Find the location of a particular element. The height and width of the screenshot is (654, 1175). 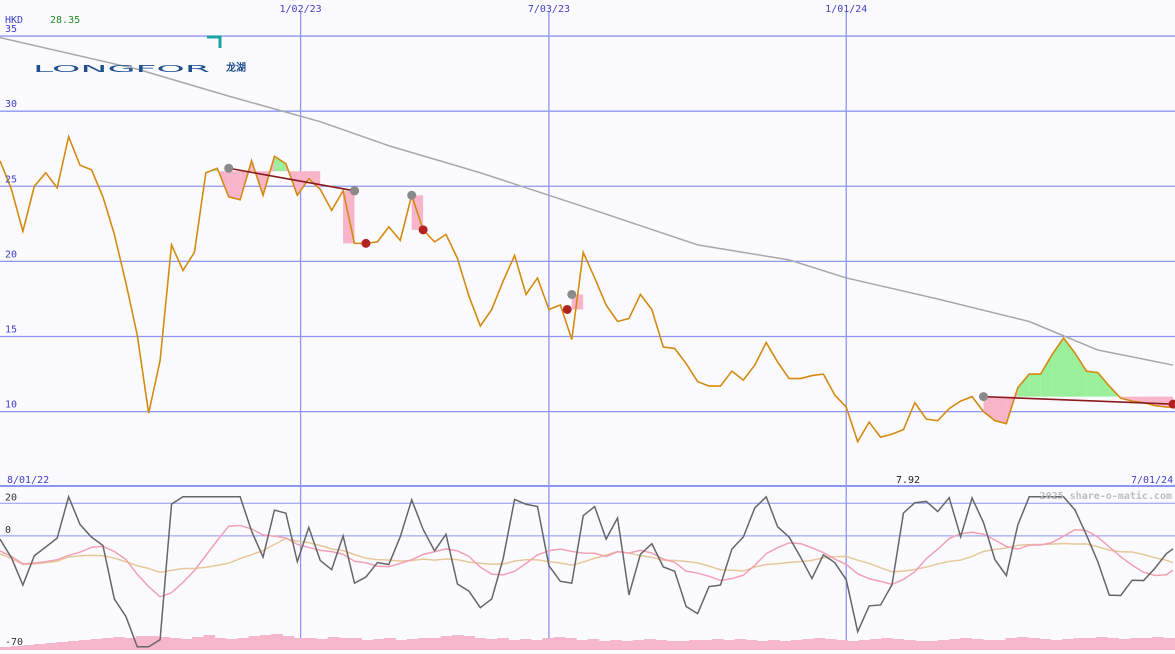

y-tick-label: 30 is located at coordinates (11, 104).